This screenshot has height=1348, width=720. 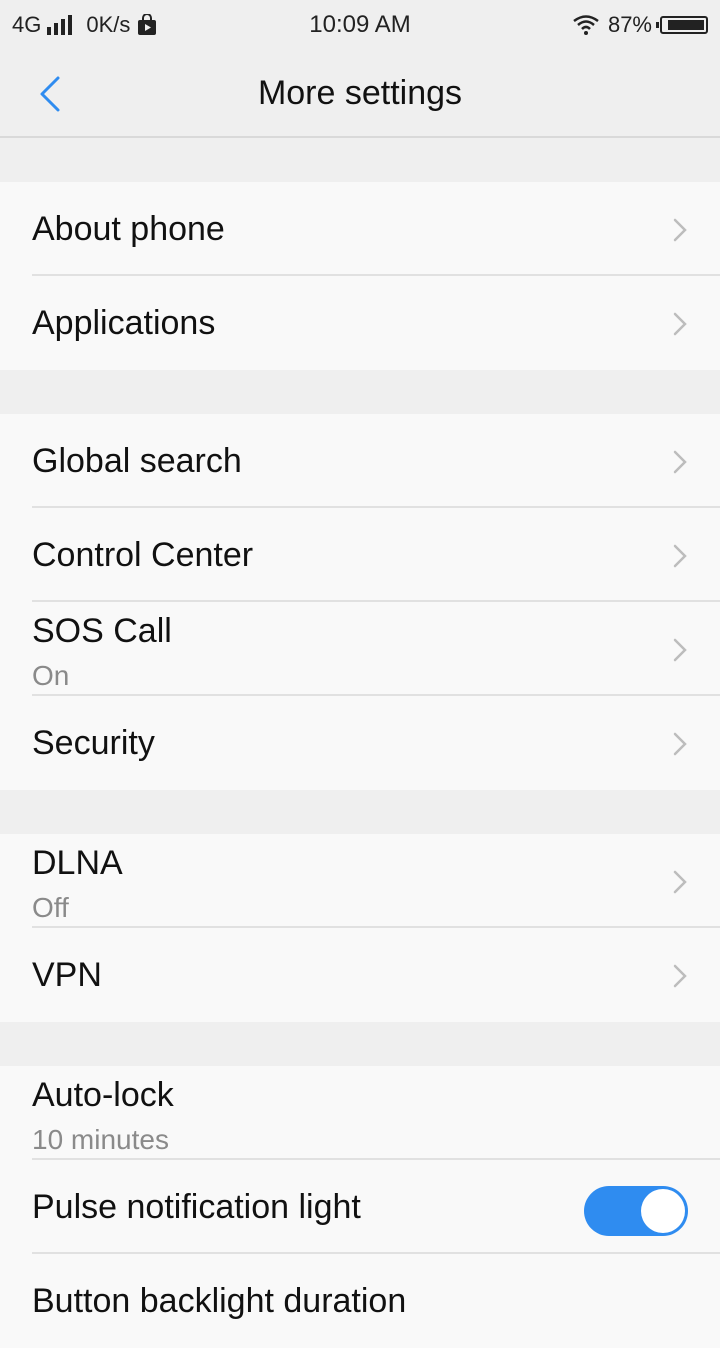 What do you see at coordinates (636, 1211) in the screenshot?
I see `pulse-light-toggle` at bounding box center [636, 1211].